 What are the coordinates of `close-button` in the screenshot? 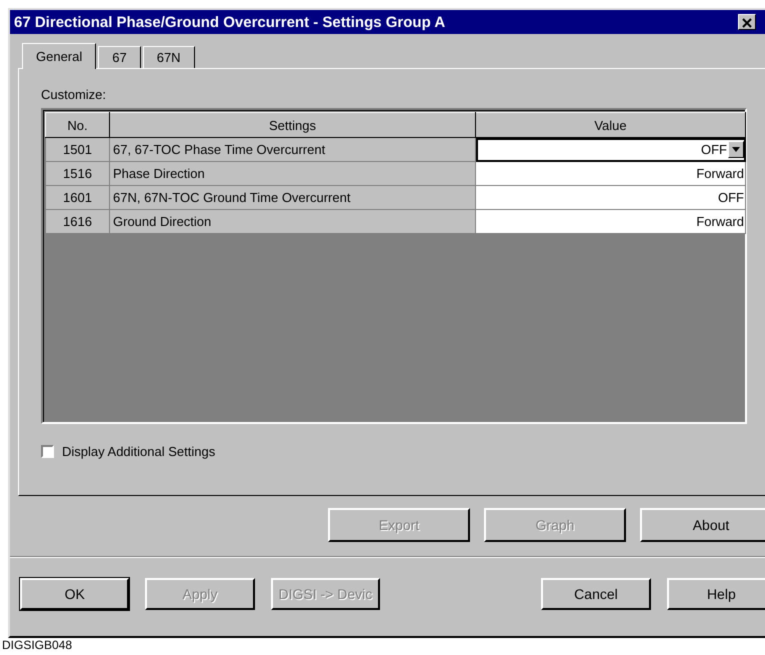 It's located at (747, 22).